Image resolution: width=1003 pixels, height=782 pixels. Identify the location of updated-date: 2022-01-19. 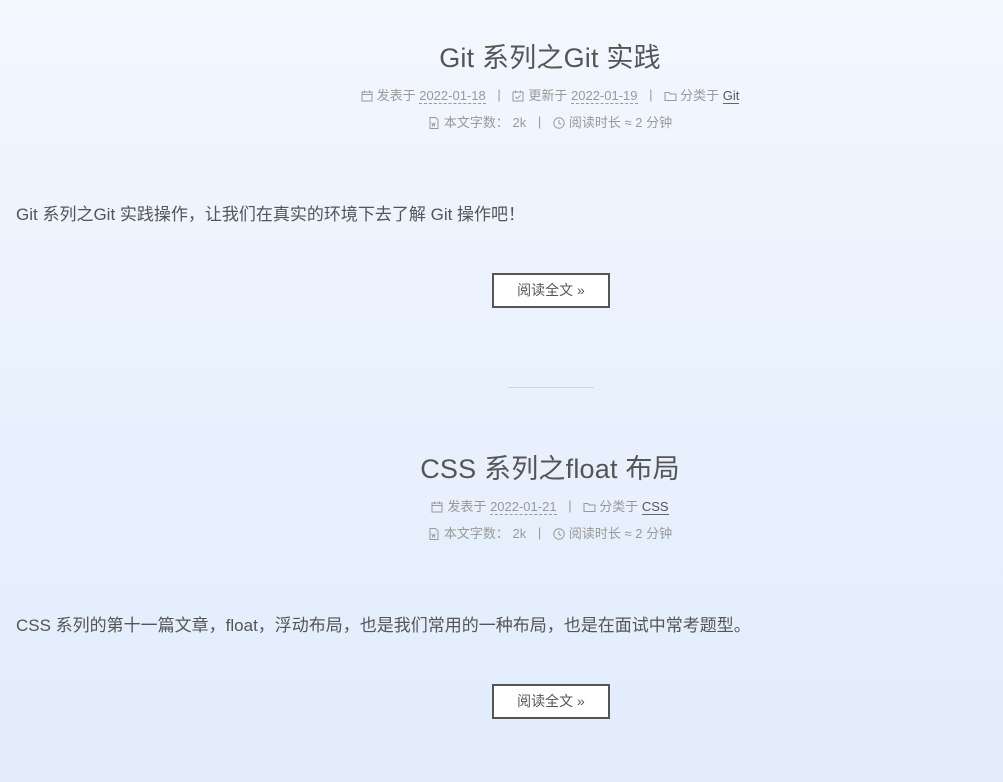
(604, 95).